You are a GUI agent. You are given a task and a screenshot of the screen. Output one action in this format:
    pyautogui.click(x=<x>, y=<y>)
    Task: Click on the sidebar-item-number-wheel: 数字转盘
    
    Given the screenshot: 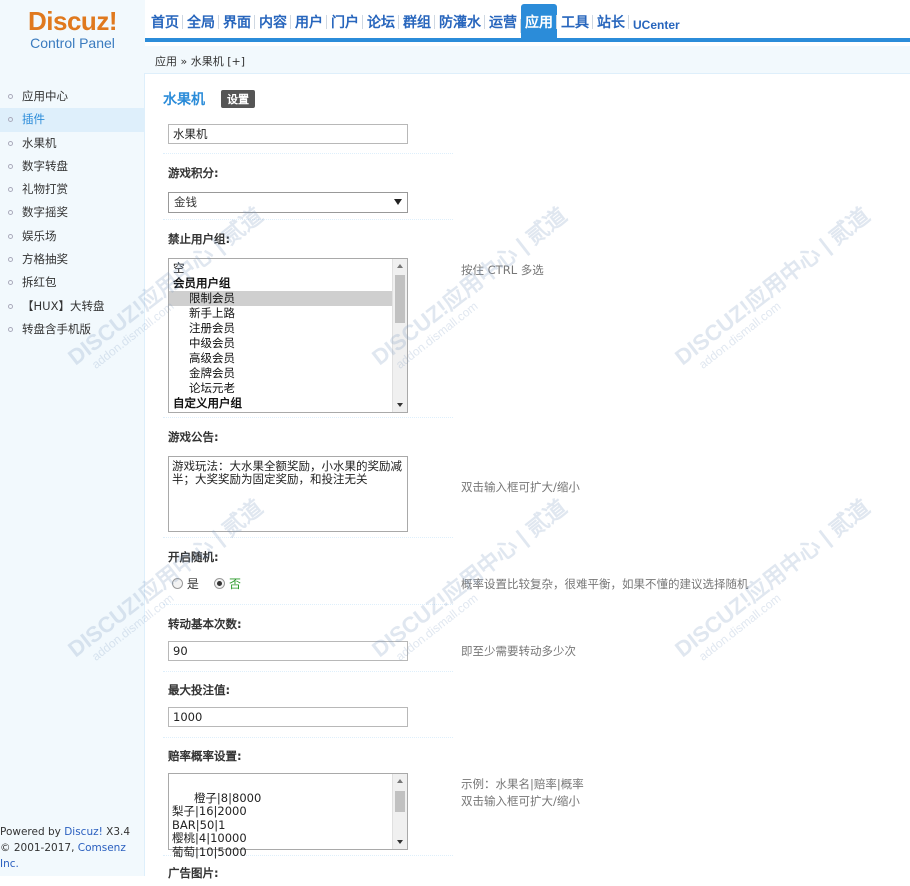 What is the action you would take?
    pyautogui.click(x=72, y=166)
    